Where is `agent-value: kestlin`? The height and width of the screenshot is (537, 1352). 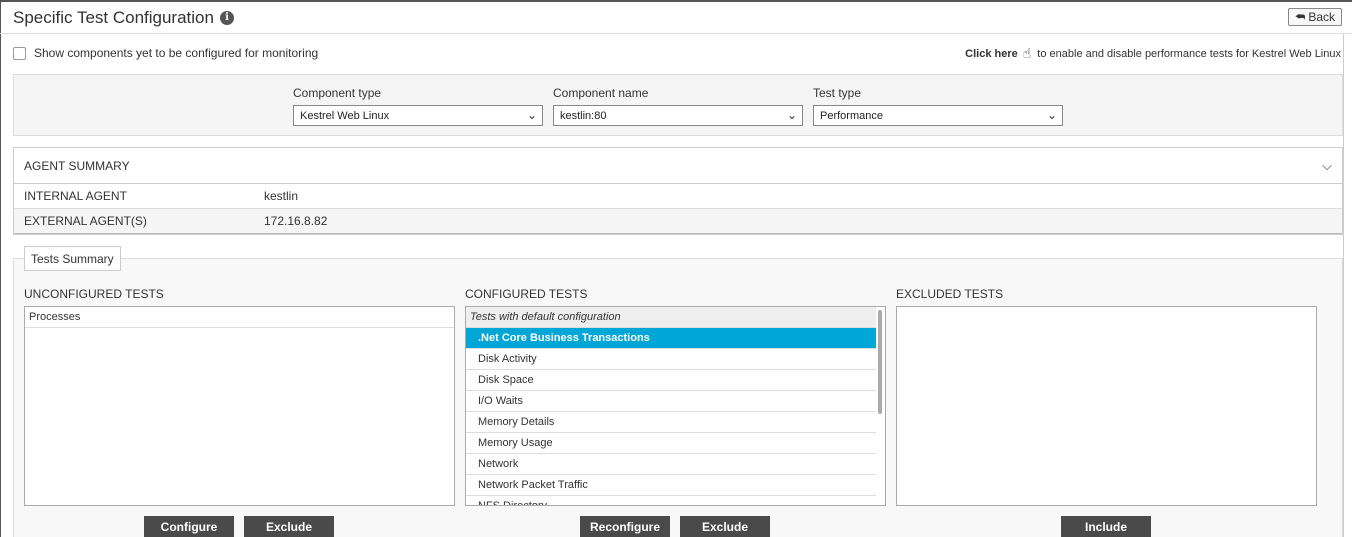 agent-value: kestlin is located at coordinates (281, 196).